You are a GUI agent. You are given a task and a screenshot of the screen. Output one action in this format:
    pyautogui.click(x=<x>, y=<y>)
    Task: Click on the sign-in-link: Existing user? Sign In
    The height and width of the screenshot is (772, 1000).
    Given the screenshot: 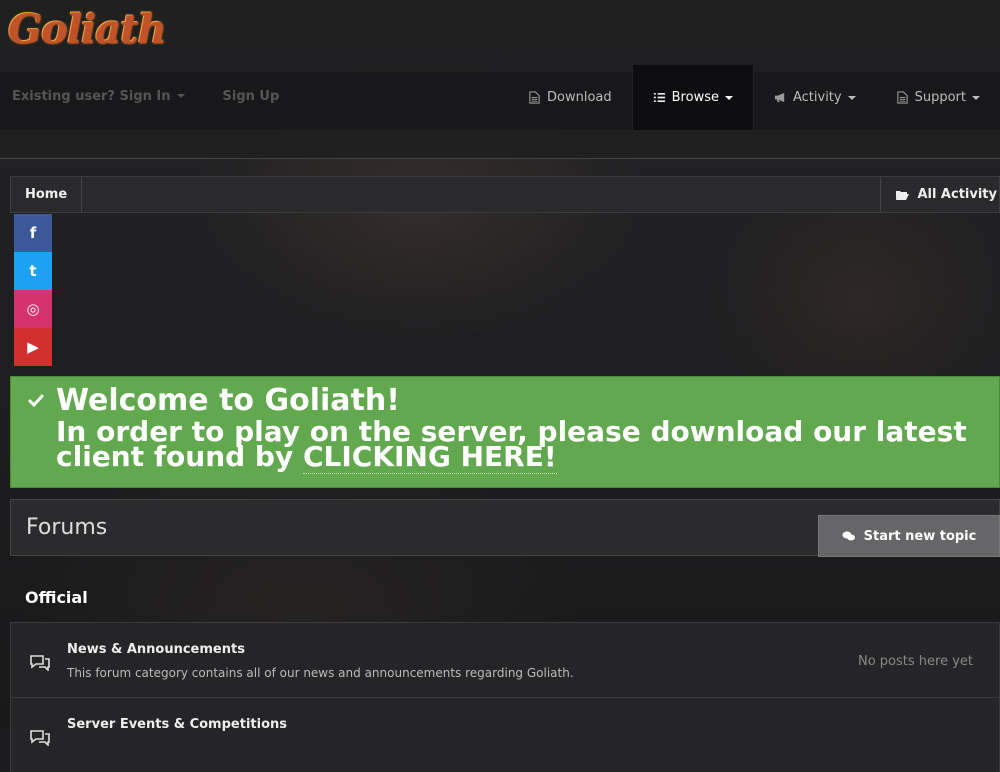 What is the action you would take?
    pyautogui.click(x=98, y=96)
    